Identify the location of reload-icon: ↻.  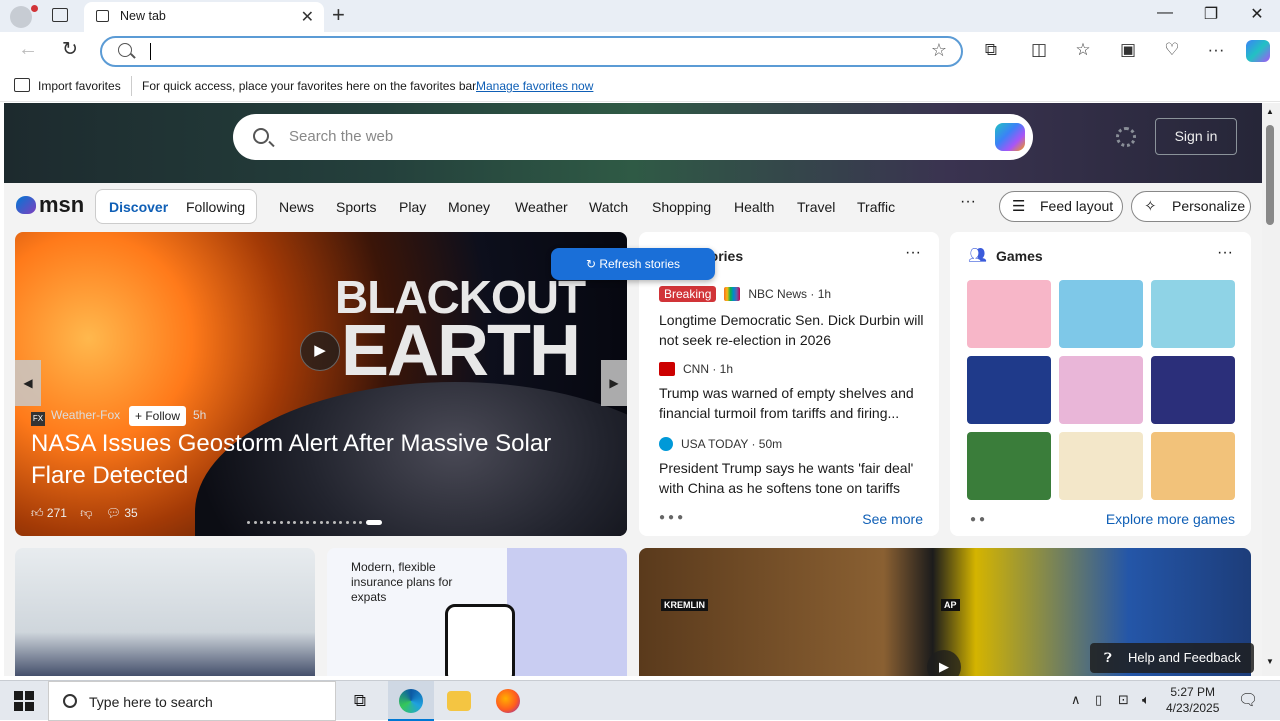
(70, 49).